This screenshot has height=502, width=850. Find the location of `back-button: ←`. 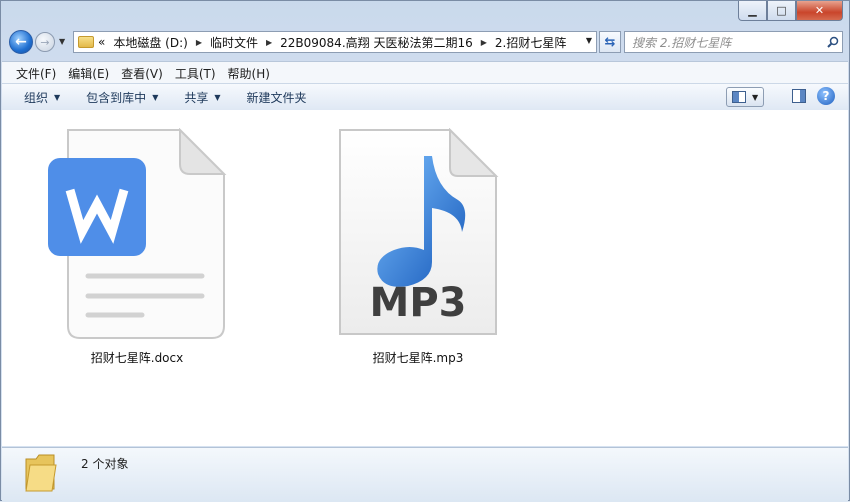

back-button: ← is located at coordinates (21, 42).